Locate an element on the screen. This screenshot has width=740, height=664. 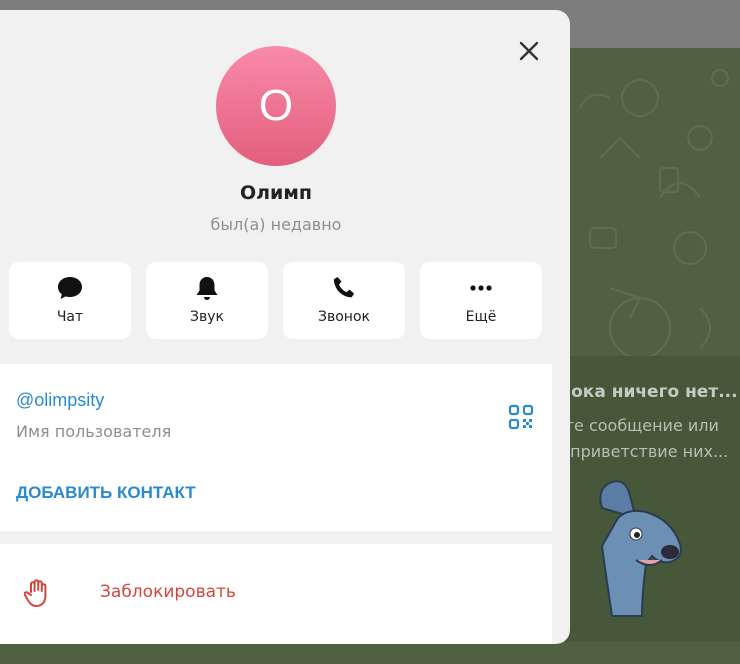
hand-stop-icon is located at coordinates (35, 593).